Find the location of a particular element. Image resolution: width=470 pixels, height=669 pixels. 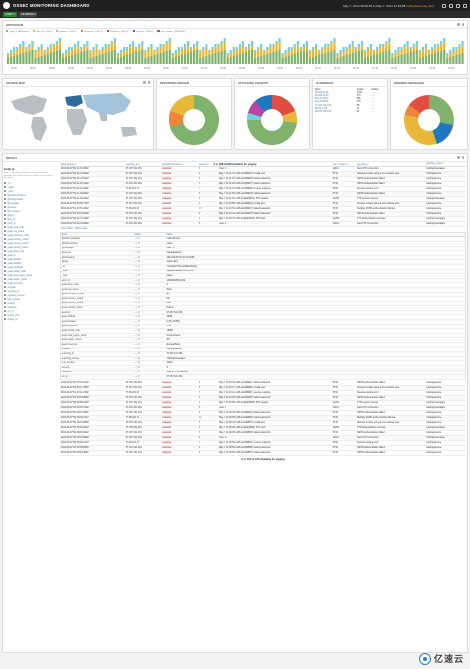

reporting-server-pie is located at coordinates (194, 118).